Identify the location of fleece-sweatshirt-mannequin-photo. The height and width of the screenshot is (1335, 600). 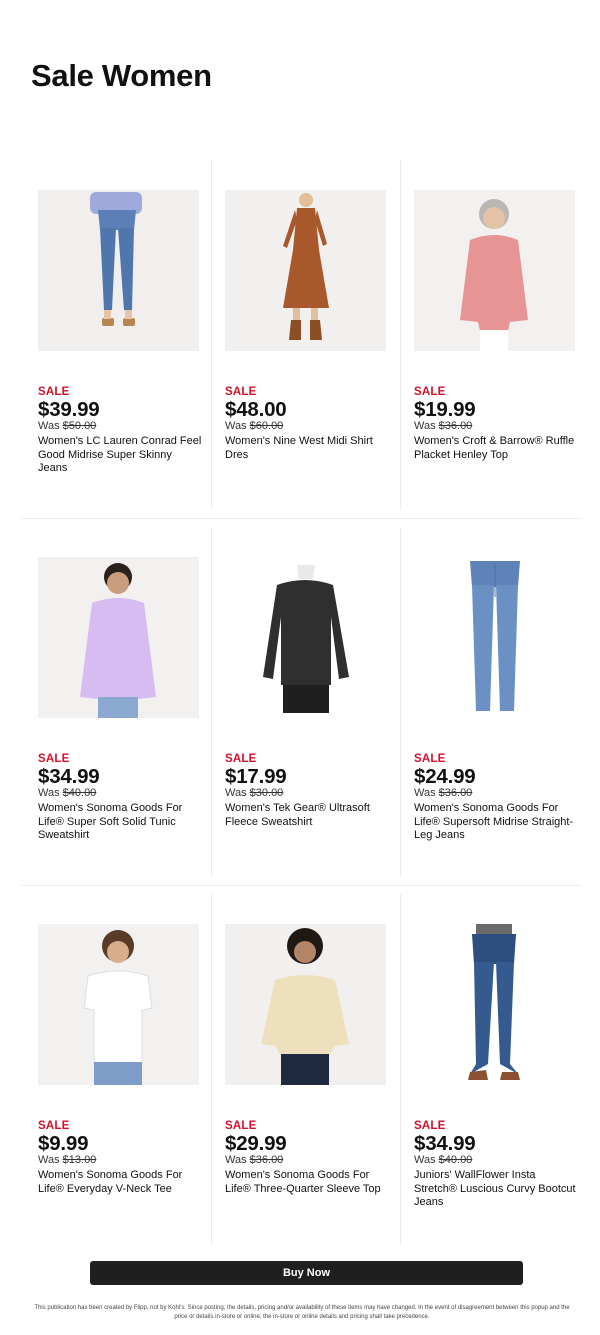
(305, 637).